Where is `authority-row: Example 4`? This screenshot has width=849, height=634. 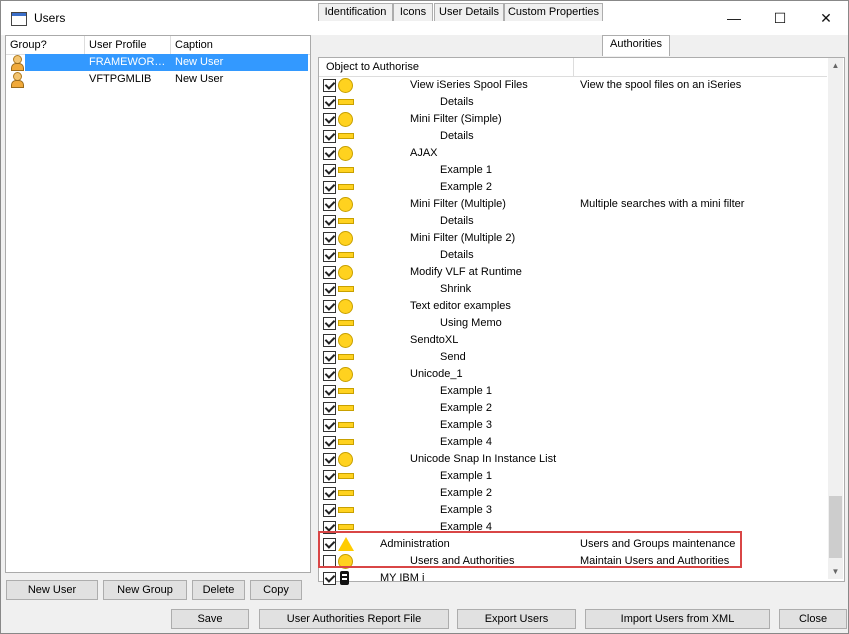 authority-row: Example 4 is located at coordinates (573, 442).